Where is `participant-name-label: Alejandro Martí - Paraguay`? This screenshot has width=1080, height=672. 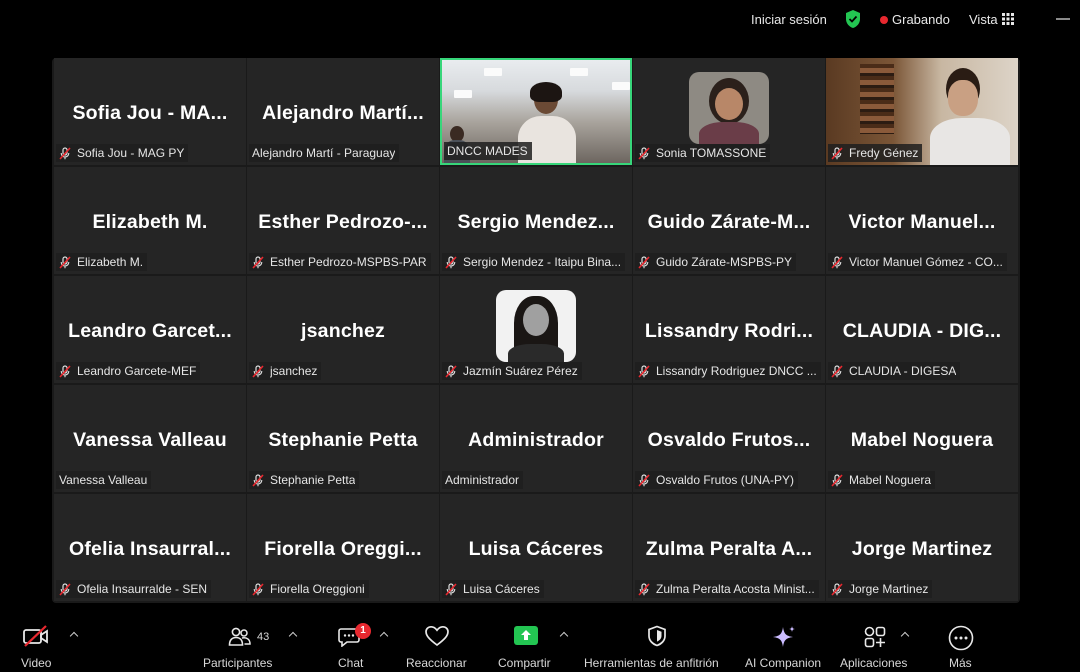 participant-name-label: Alejandro Martí - Paraguay is located at coordinates (324, 153).